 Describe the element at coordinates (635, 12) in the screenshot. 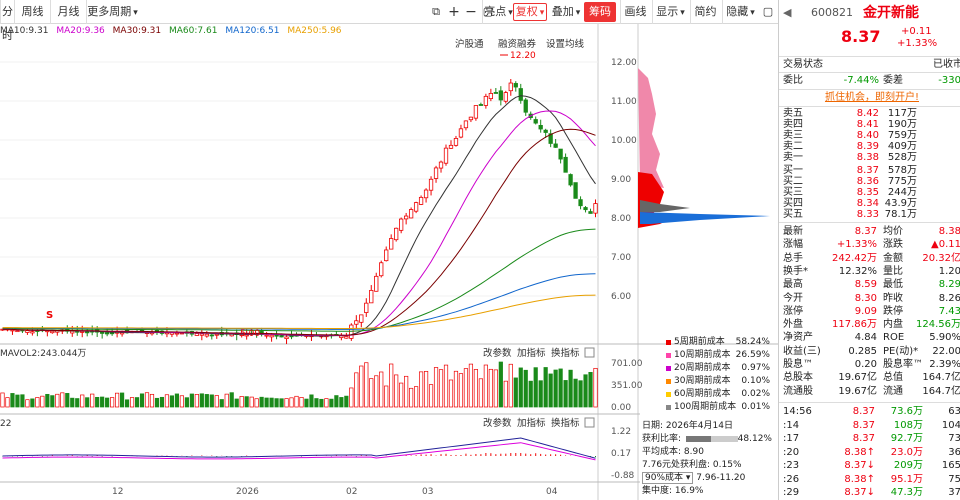

I see `draw-button: 画线` at that location.